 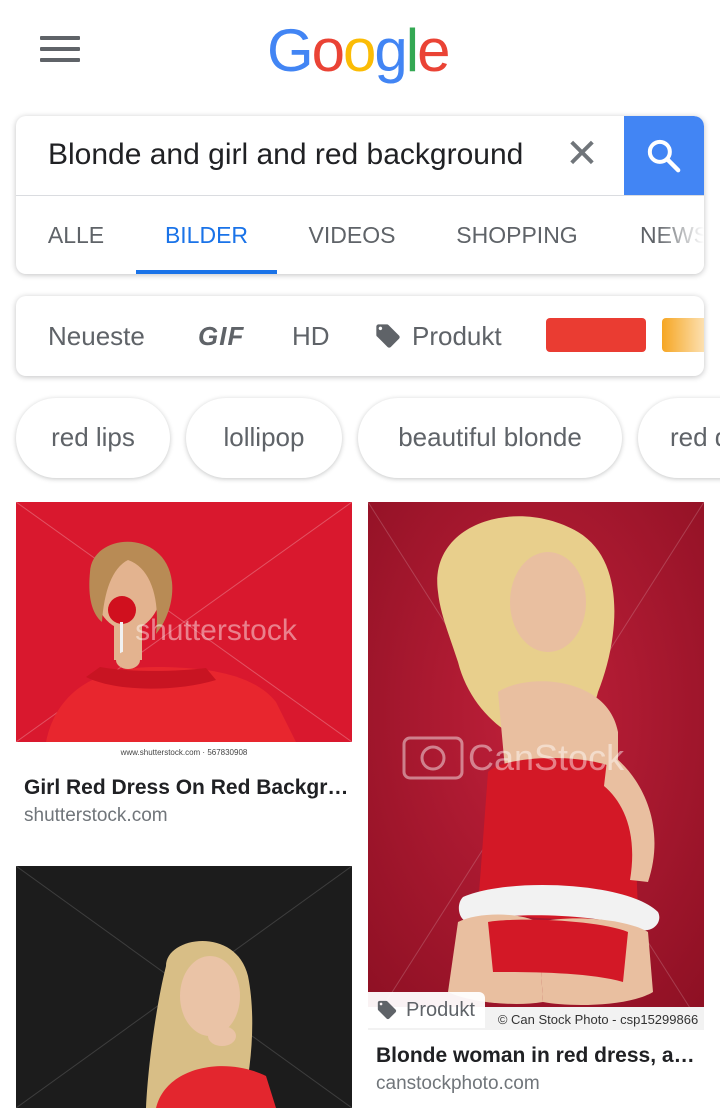 What do you see at coordinates (458, 1083) in the screenshot?
I see `result-domain: canstockphoto.com` at bounding box center [458, 1083].